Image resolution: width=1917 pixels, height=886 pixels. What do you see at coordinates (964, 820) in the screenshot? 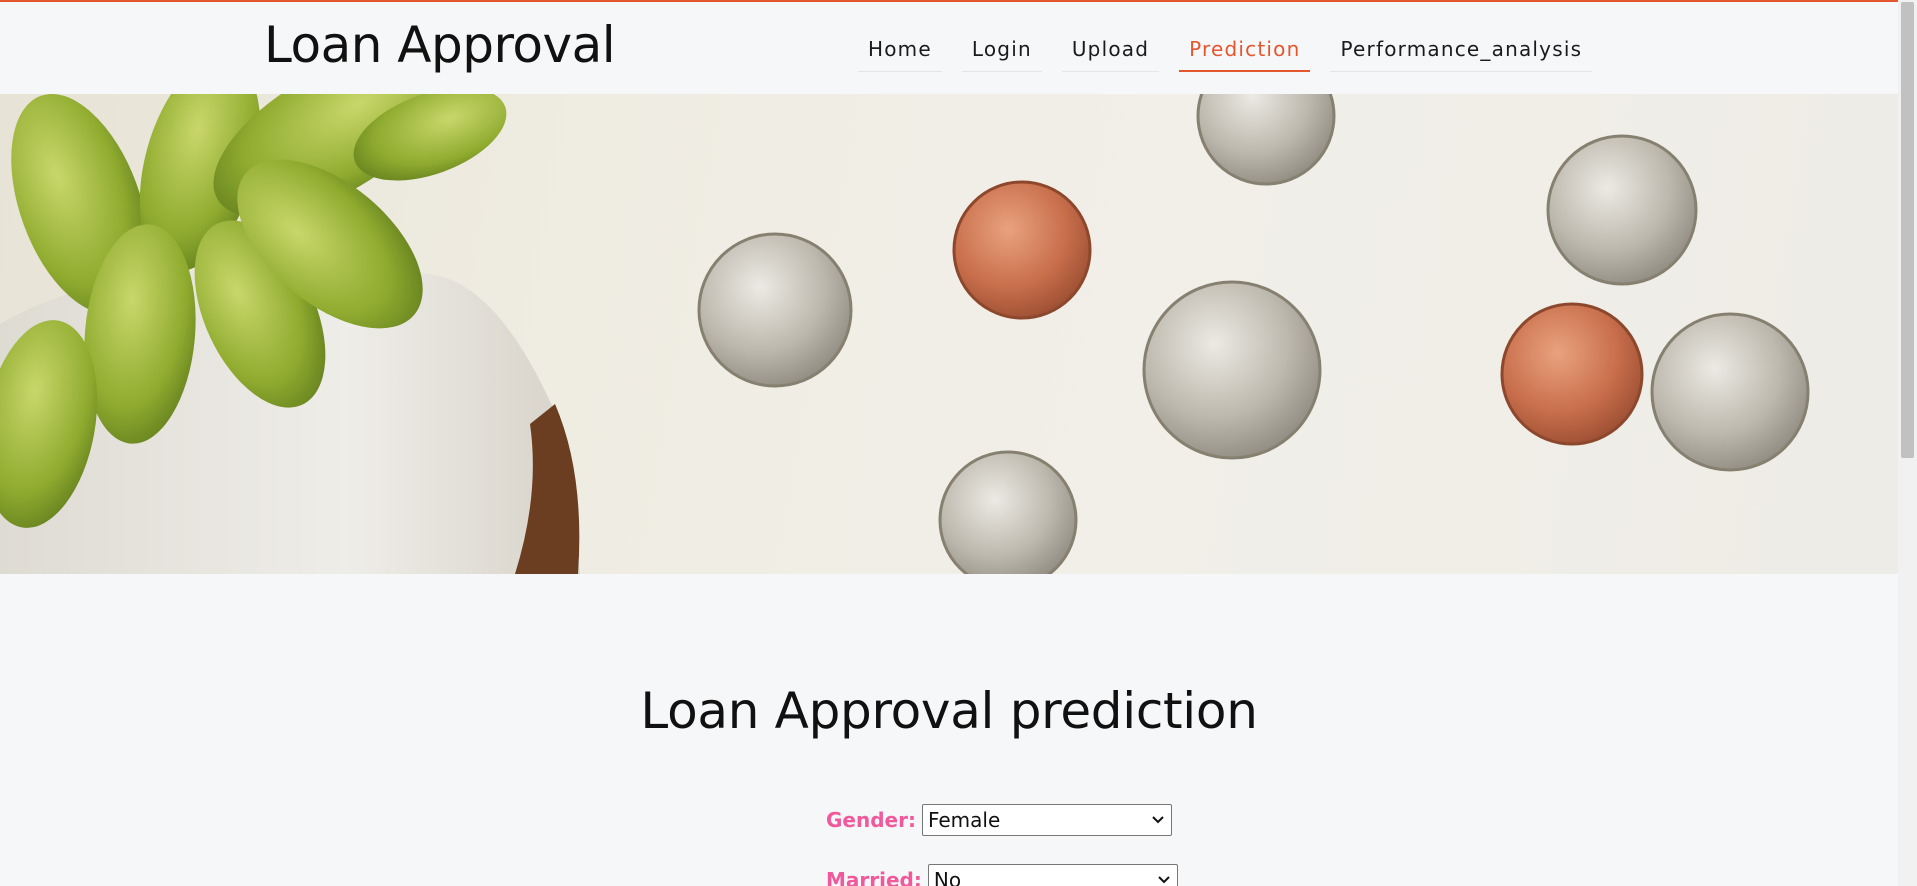
I see `gender-select-value: Female` at bounding box center [964, 820].